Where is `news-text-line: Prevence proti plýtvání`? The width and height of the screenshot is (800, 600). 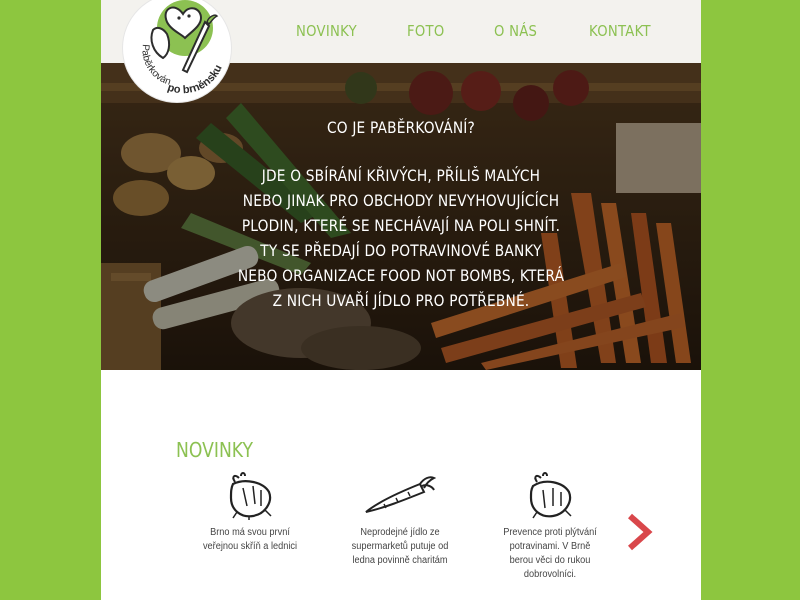
news-text-line: Prevence proti plýtvání is located at coordinates (550, 532).